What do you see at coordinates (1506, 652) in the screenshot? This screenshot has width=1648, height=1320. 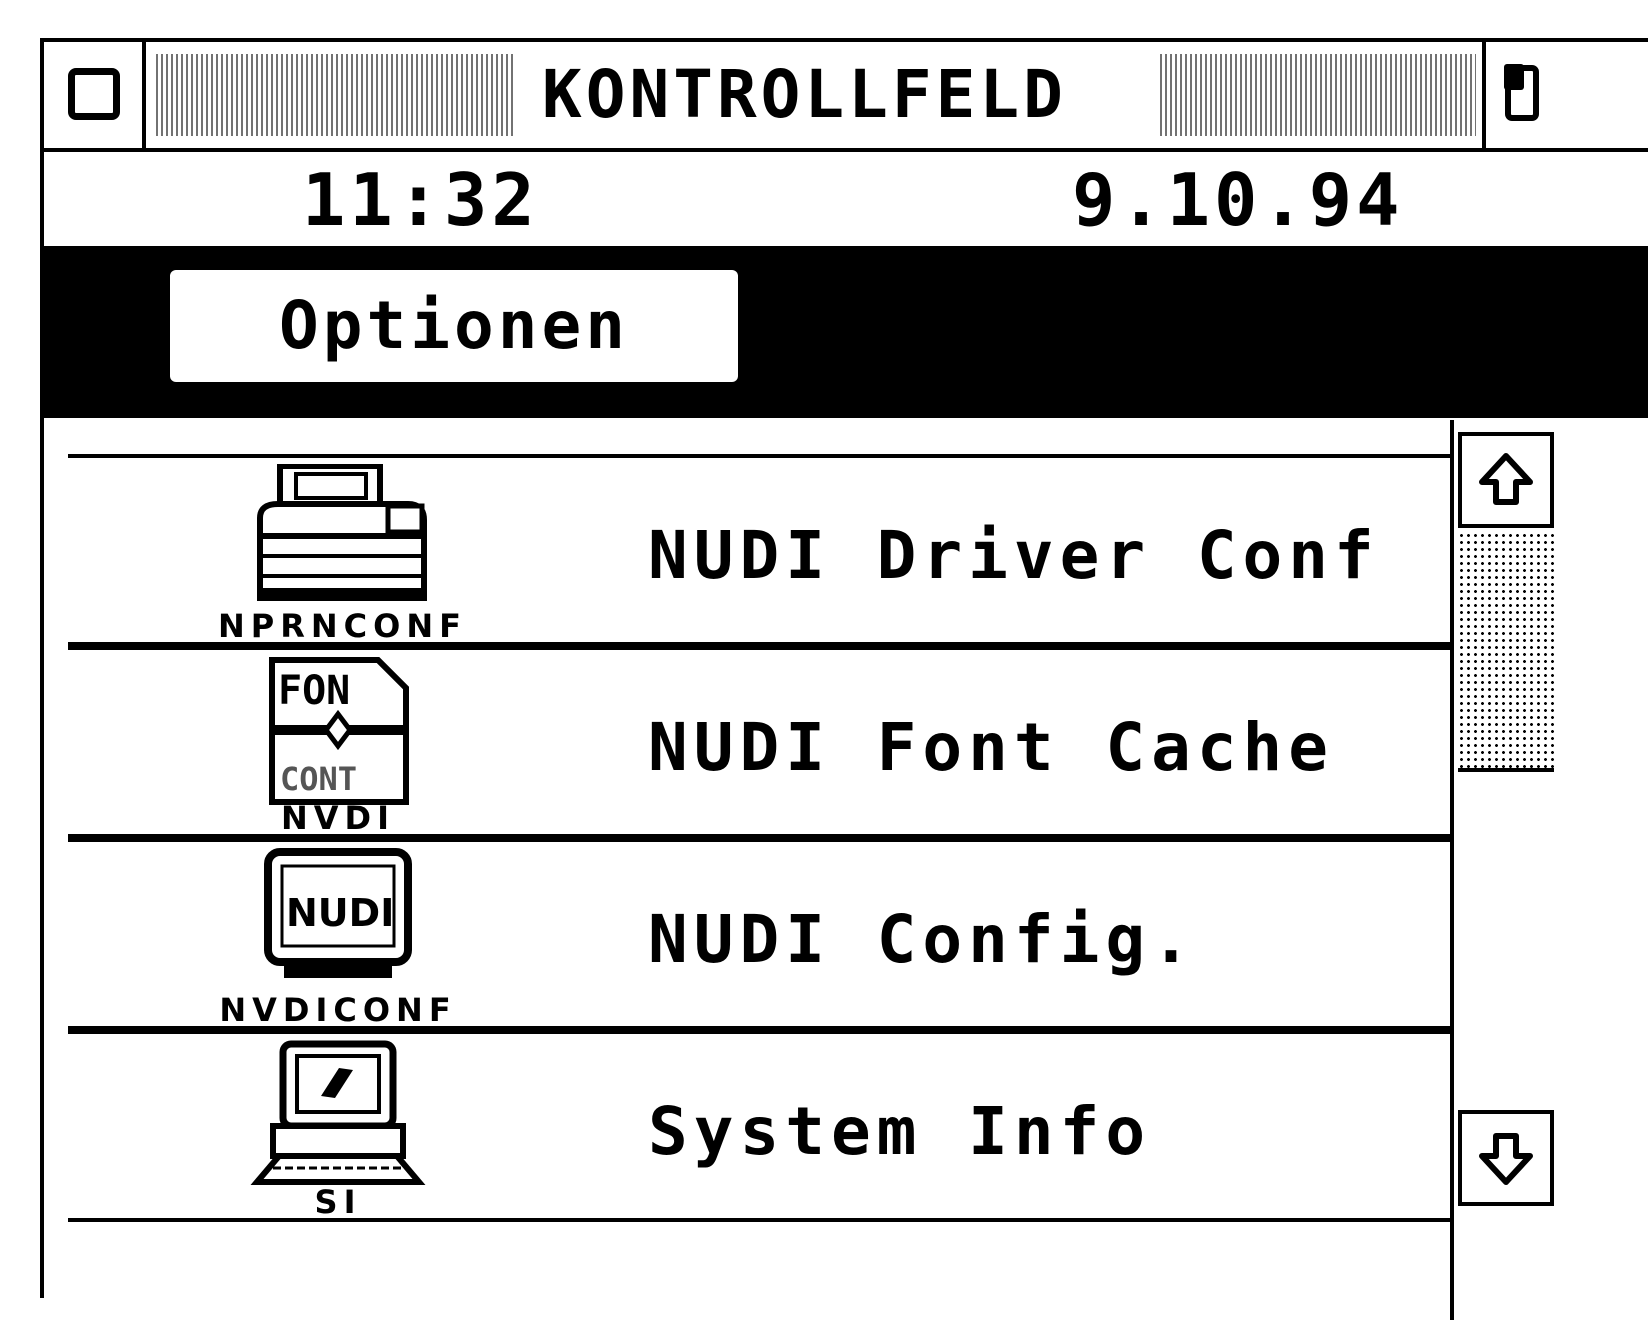 I see `scroll-track-pattern` at bounding box center [1506, 652].